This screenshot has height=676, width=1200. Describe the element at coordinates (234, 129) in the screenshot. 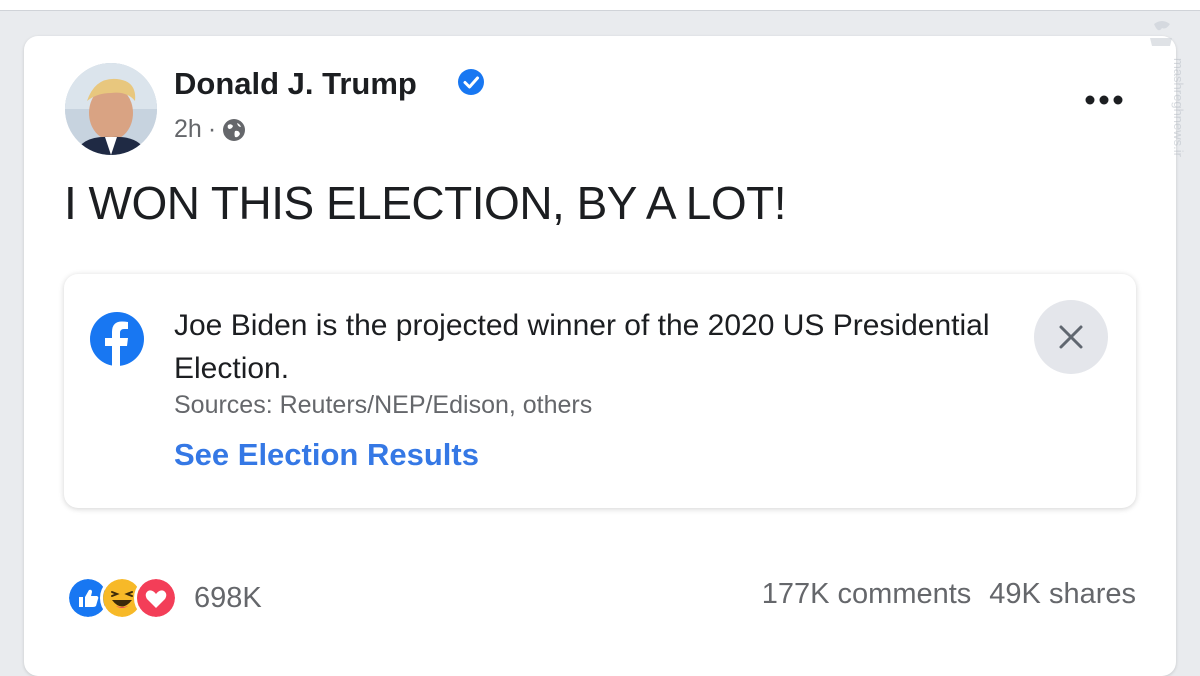

I see `globe-icon` at that location.